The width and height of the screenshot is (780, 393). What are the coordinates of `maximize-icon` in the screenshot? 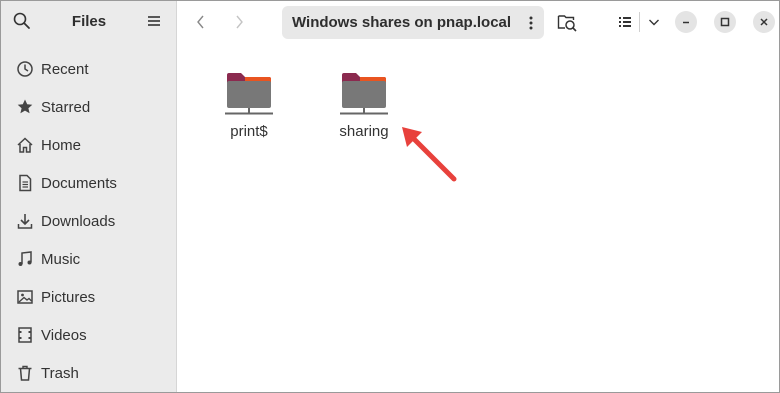 It's located at (725, 22).